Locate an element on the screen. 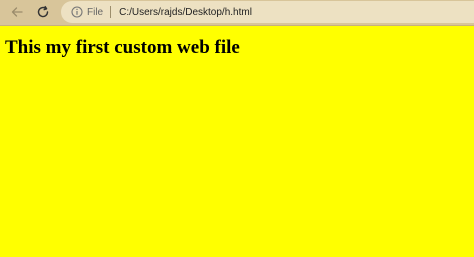  arrow-left-icon is located at coordinates (17, 12).